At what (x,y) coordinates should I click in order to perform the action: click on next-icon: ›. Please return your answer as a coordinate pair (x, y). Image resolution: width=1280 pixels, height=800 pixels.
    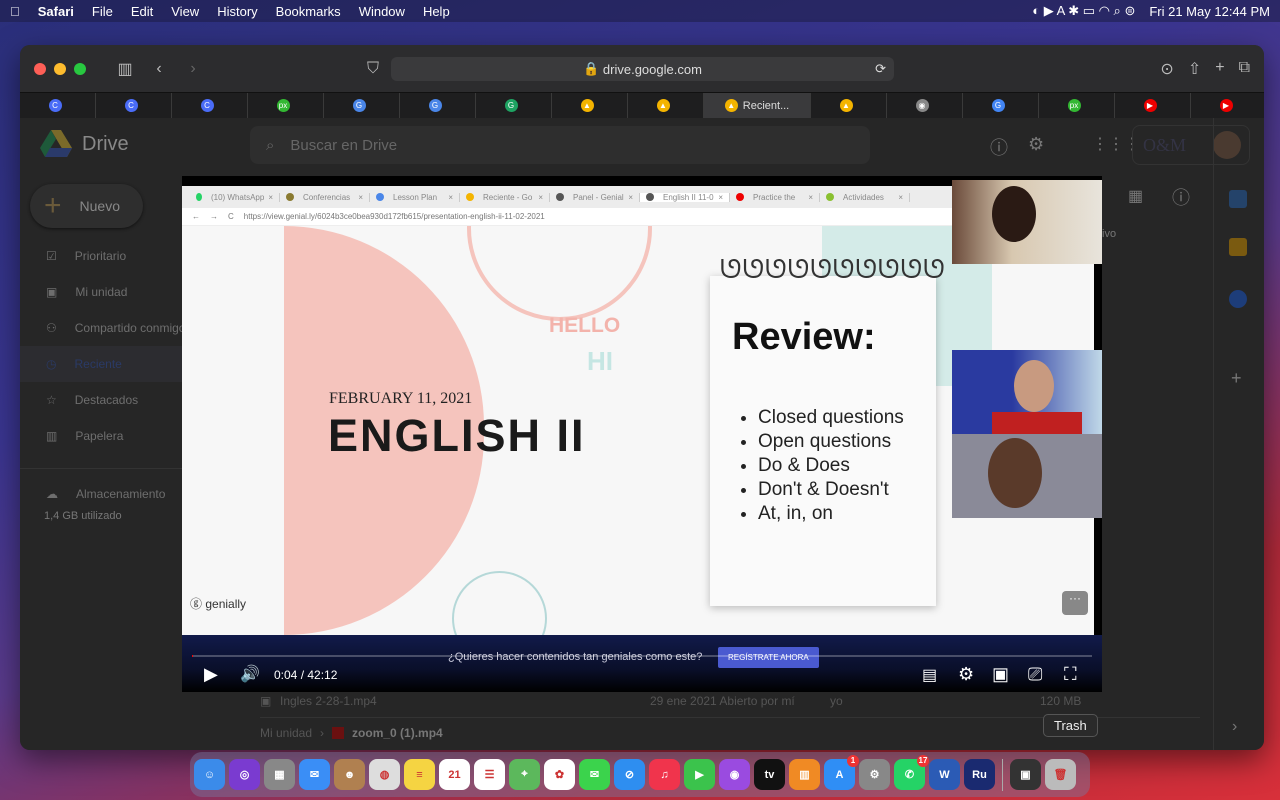
    Looking at the image, I should click on (1234, 727).